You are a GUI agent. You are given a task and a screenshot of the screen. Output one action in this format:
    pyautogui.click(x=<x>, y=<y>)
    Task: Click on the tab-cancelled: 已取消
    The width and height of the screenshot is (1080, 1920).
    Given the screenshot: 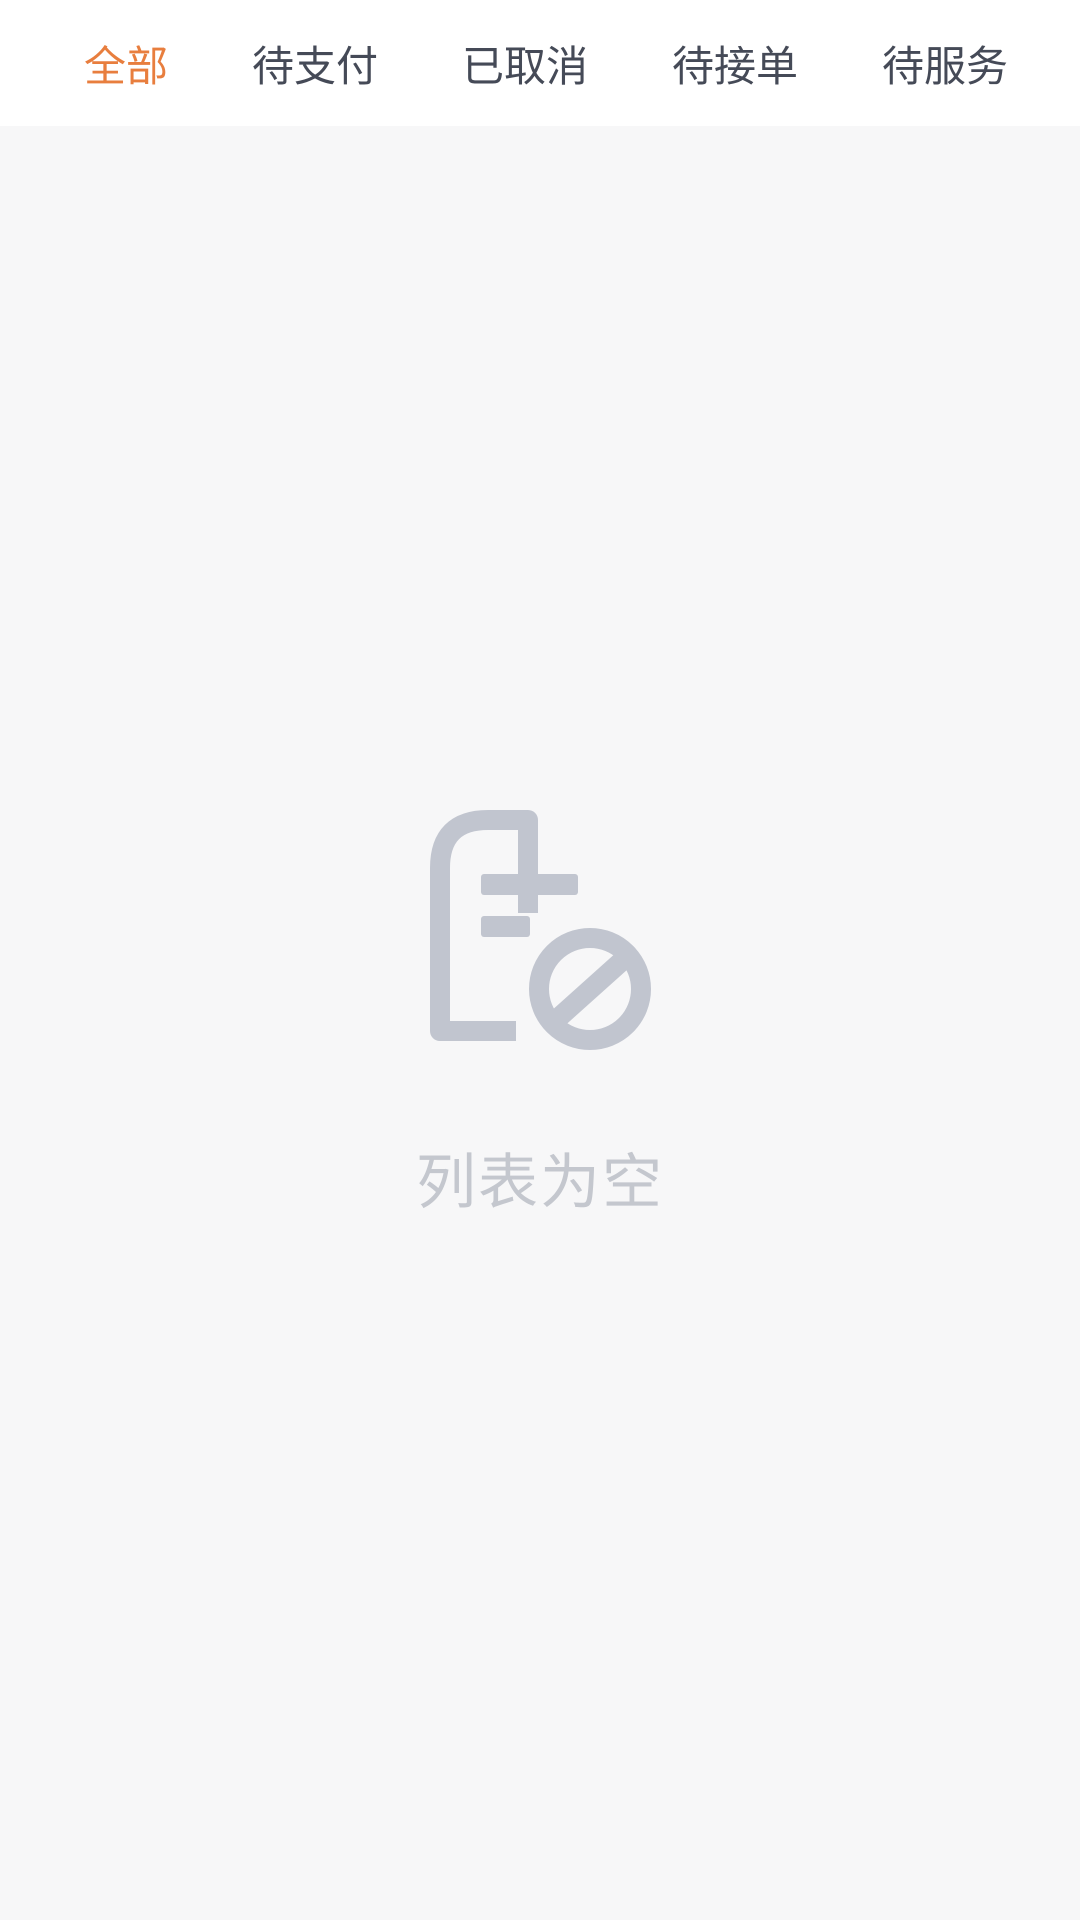 What is the action you would take?
    pyautogui.click(x=525, y=63)
    